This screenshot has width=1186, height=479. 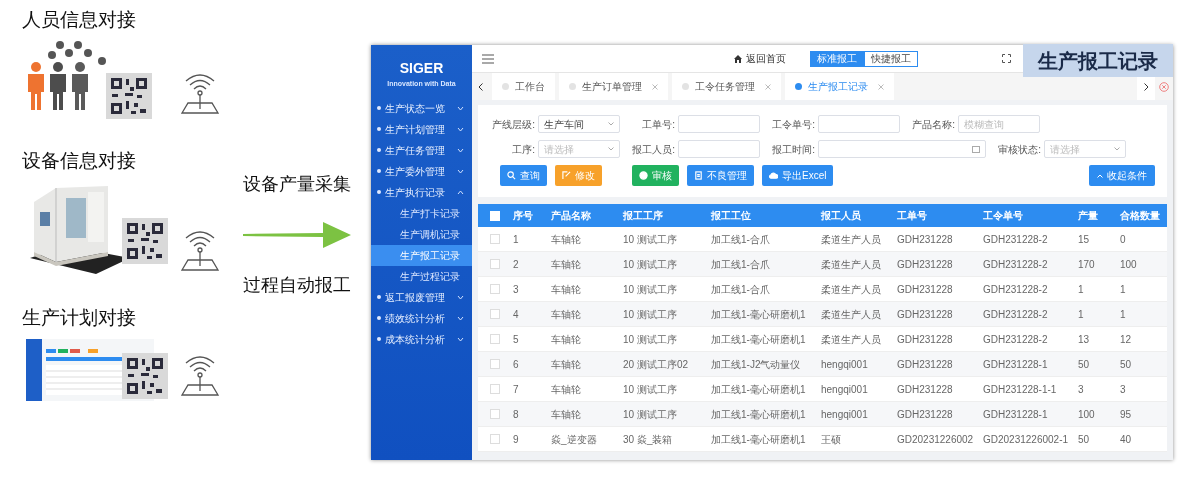 I want to click on input-field: 模糊查询, so click(x=999, y=124).